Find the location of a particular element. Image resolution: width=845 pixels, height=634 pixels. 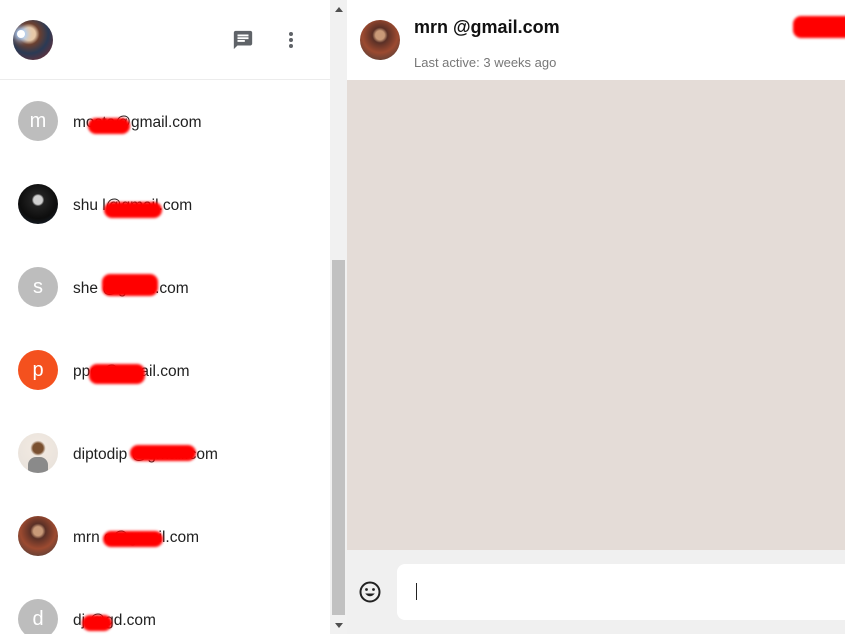

avatar-initial: m is located at coordinates (38, 120).